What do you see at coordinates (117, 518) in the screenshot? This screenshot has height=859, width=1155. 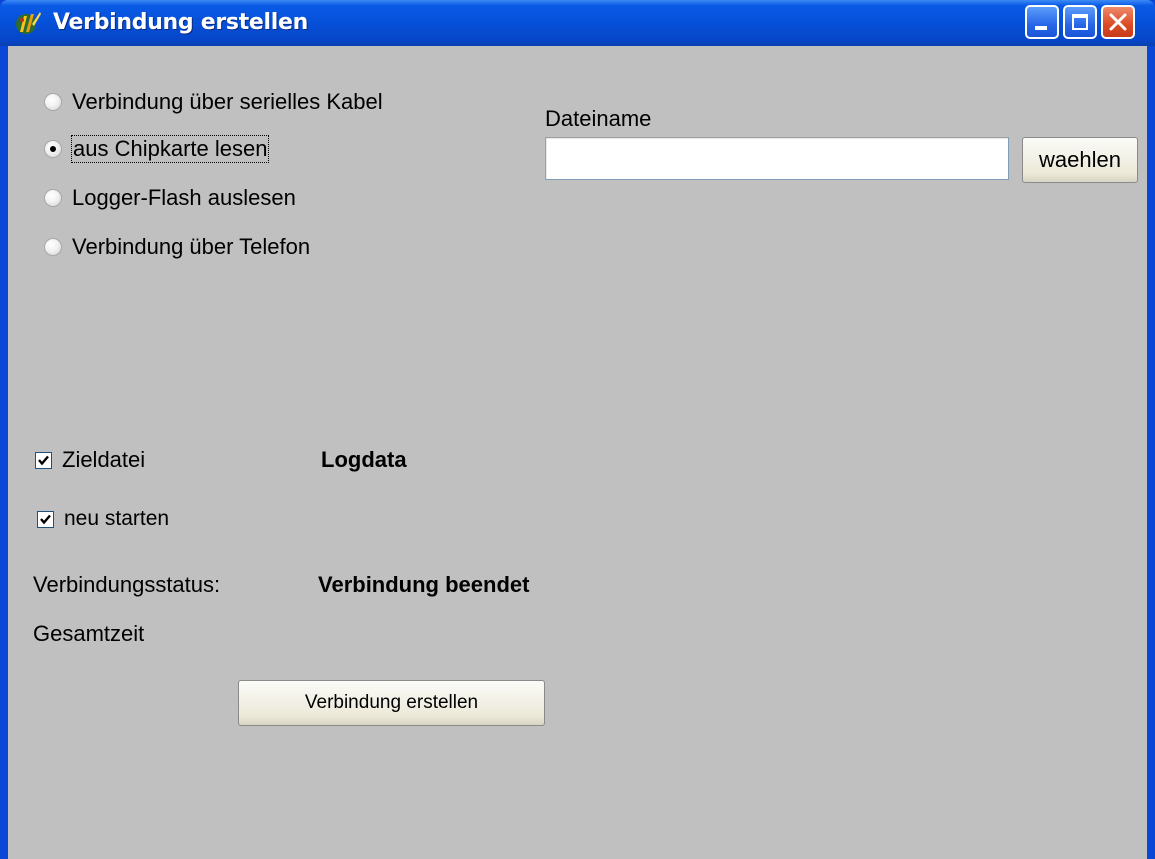 I see `restart-label: neu starten` at bounding box center [117, 518].